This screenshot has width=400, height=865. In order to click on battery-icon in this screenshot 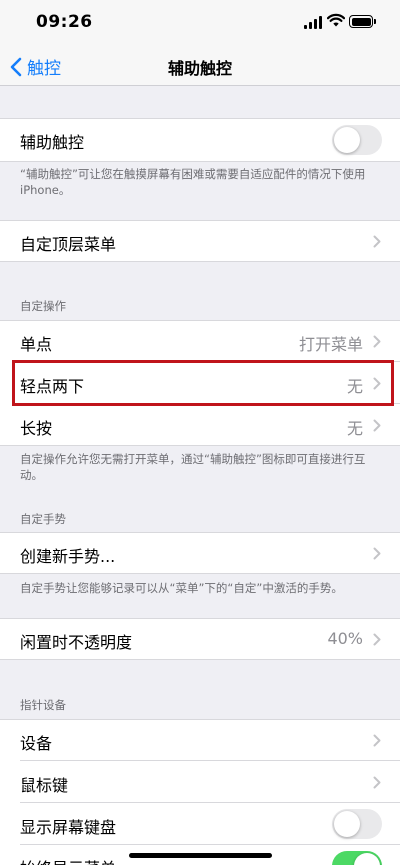, I will do `click(361, 21)`.